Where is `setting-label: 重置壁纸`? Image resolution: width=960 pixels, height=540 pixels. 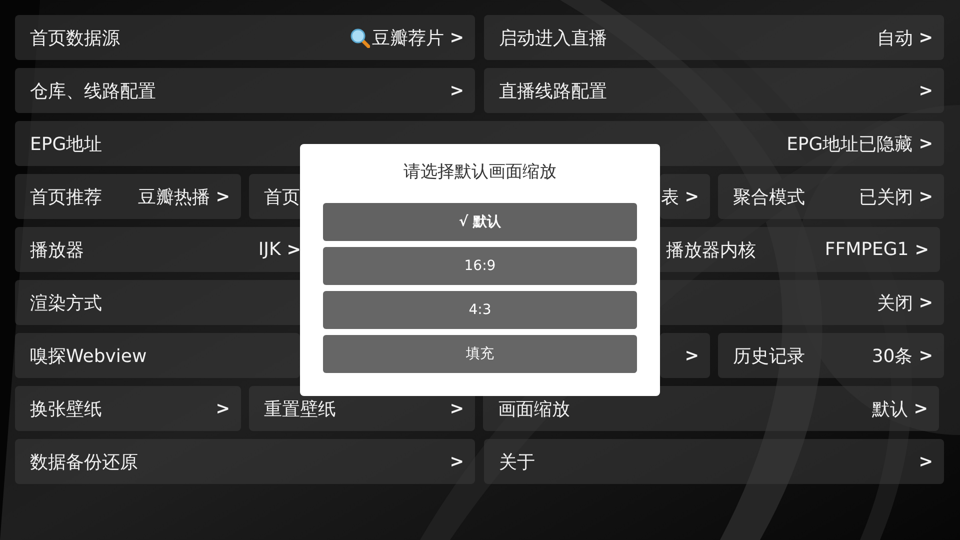
setting-label: 重置壁纸 is located at coordinates (300, 409).